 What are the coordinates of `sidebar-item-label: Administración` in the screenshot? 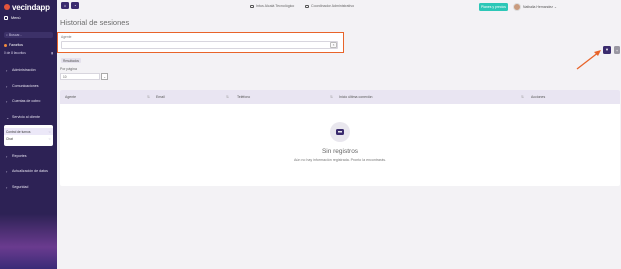 It's located at (24, 70).